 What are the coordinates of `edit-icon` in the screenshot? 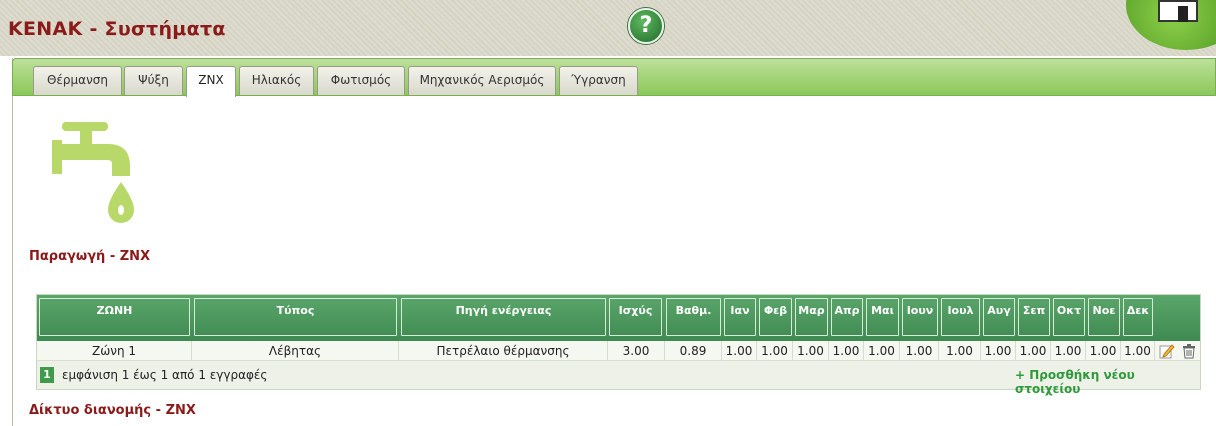 It's located at (1167, 351).